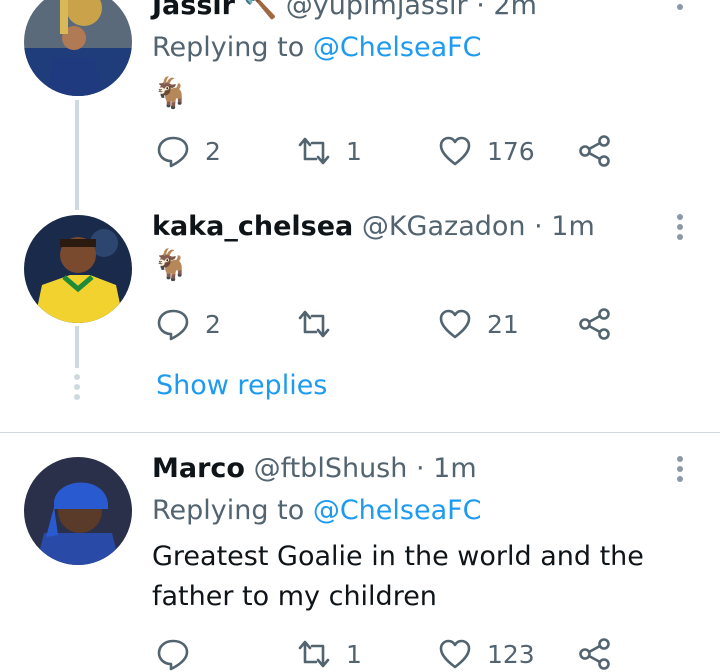  I want to click on handle: @KGazadon, so click(444, 226).